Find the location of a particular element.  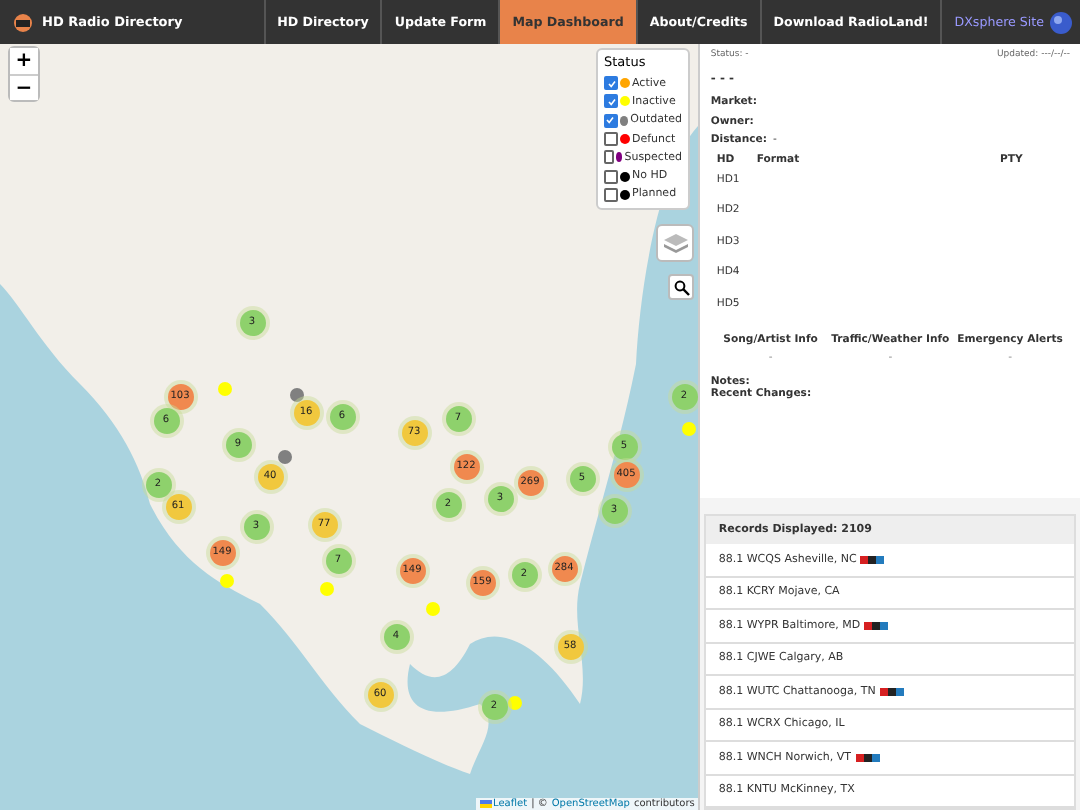

search-button is located at coordinates (681, 287).